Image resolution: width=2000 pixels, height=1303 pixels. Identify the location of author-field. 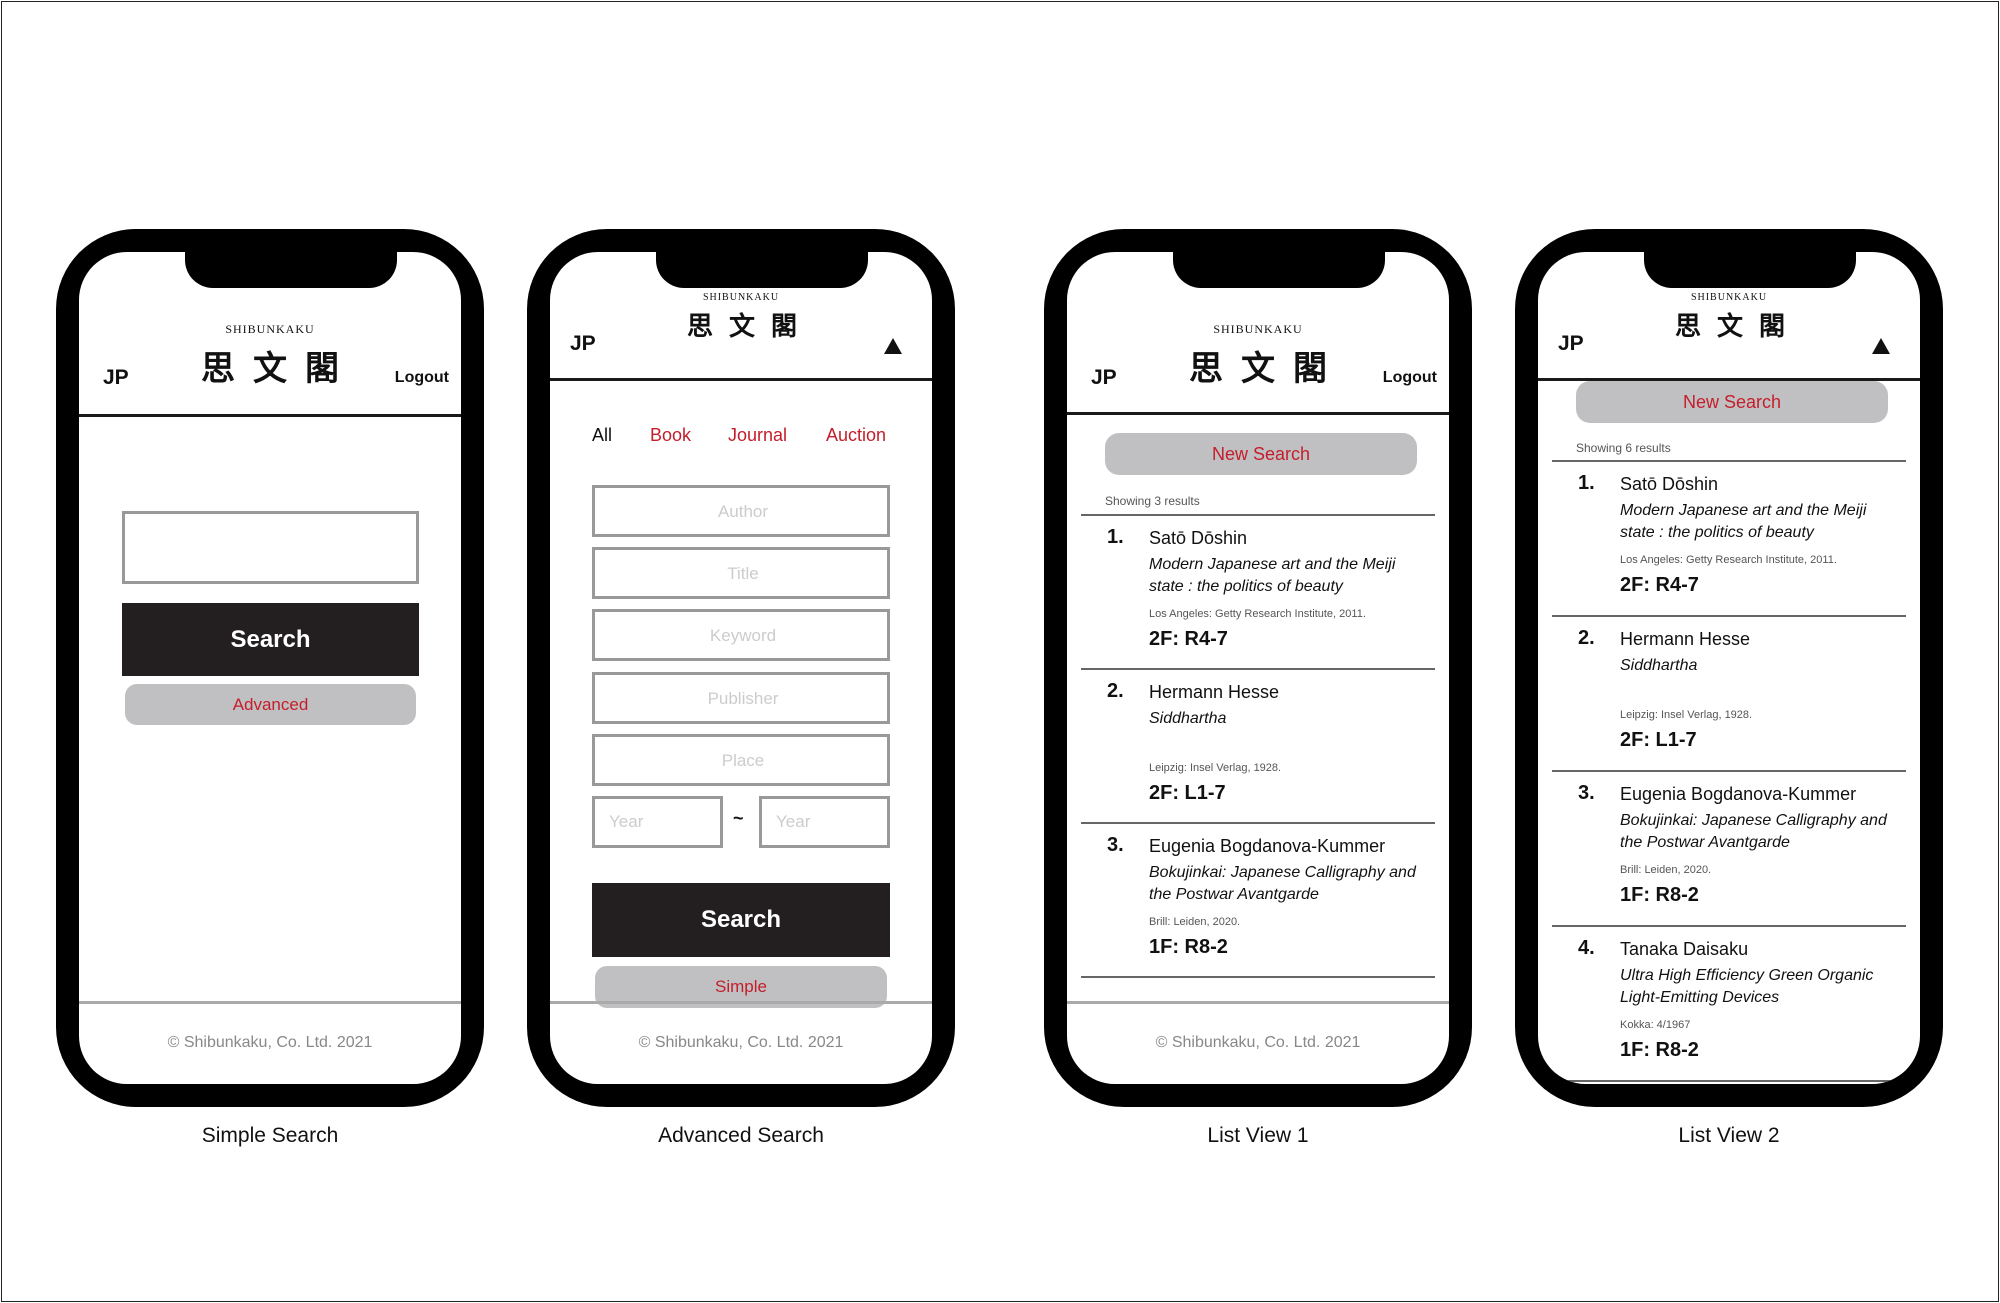
(741, 511).